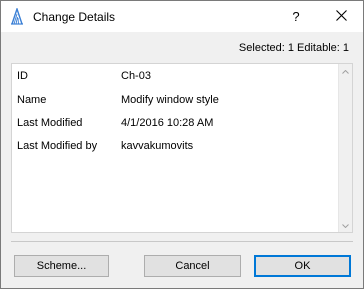 The height and width of the screenshot is (289, 364). I want to click on close-icon, so click(341, 16).